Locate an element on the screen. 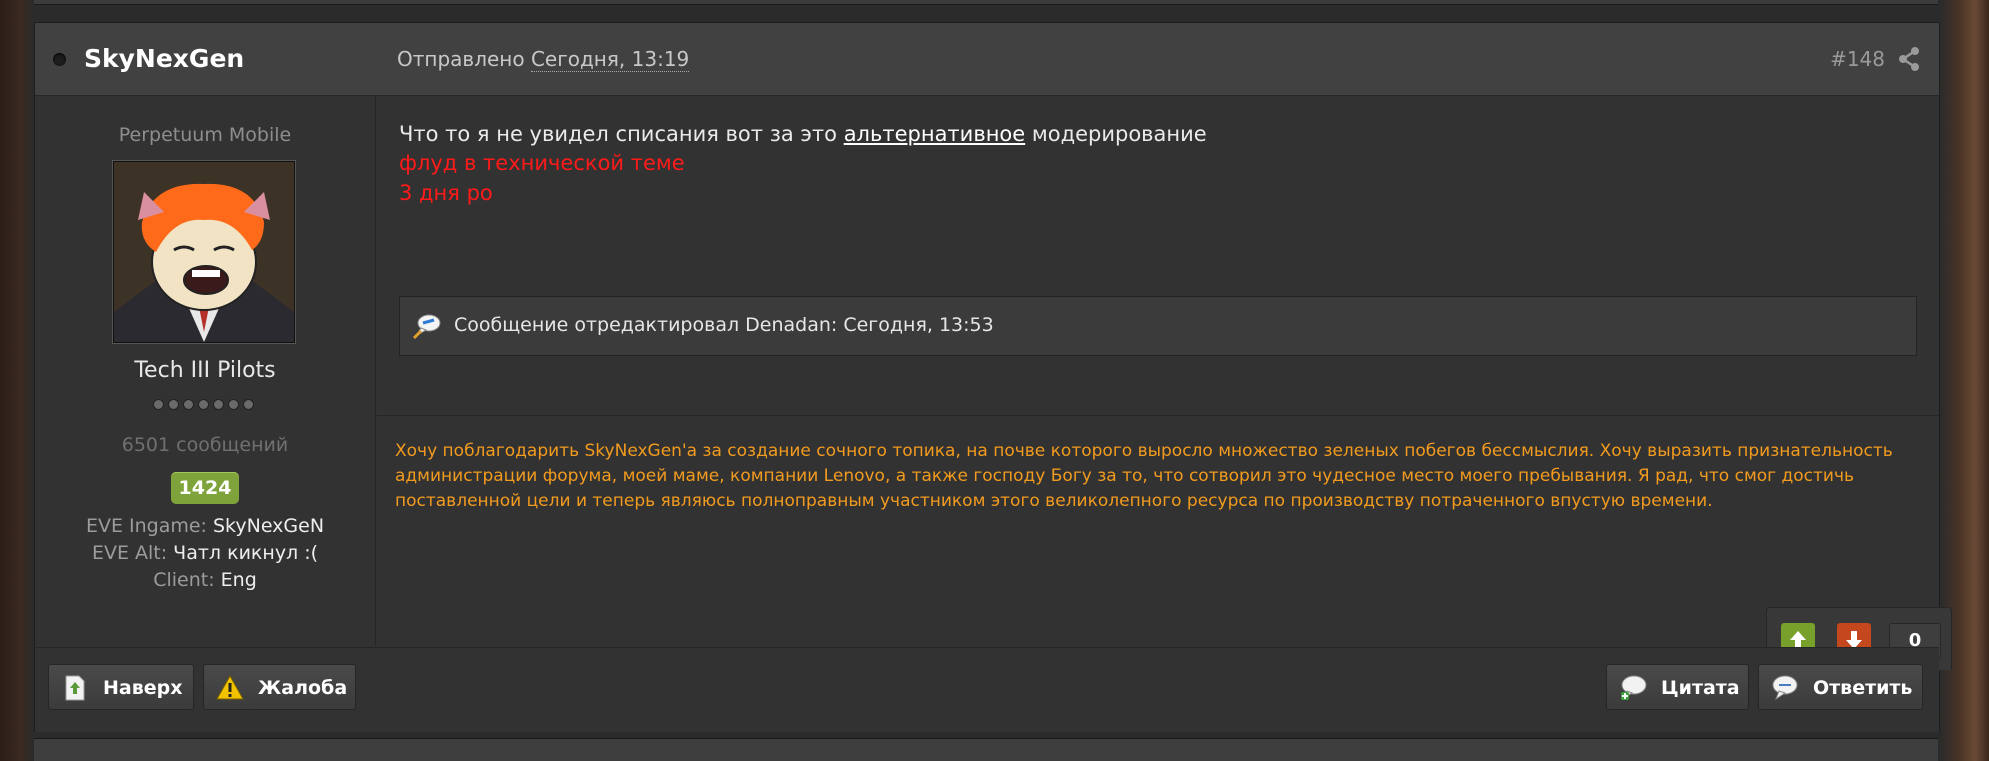 This screenshot has width=1989, height=761. page-up-icon is located at coordinates (75, 688).